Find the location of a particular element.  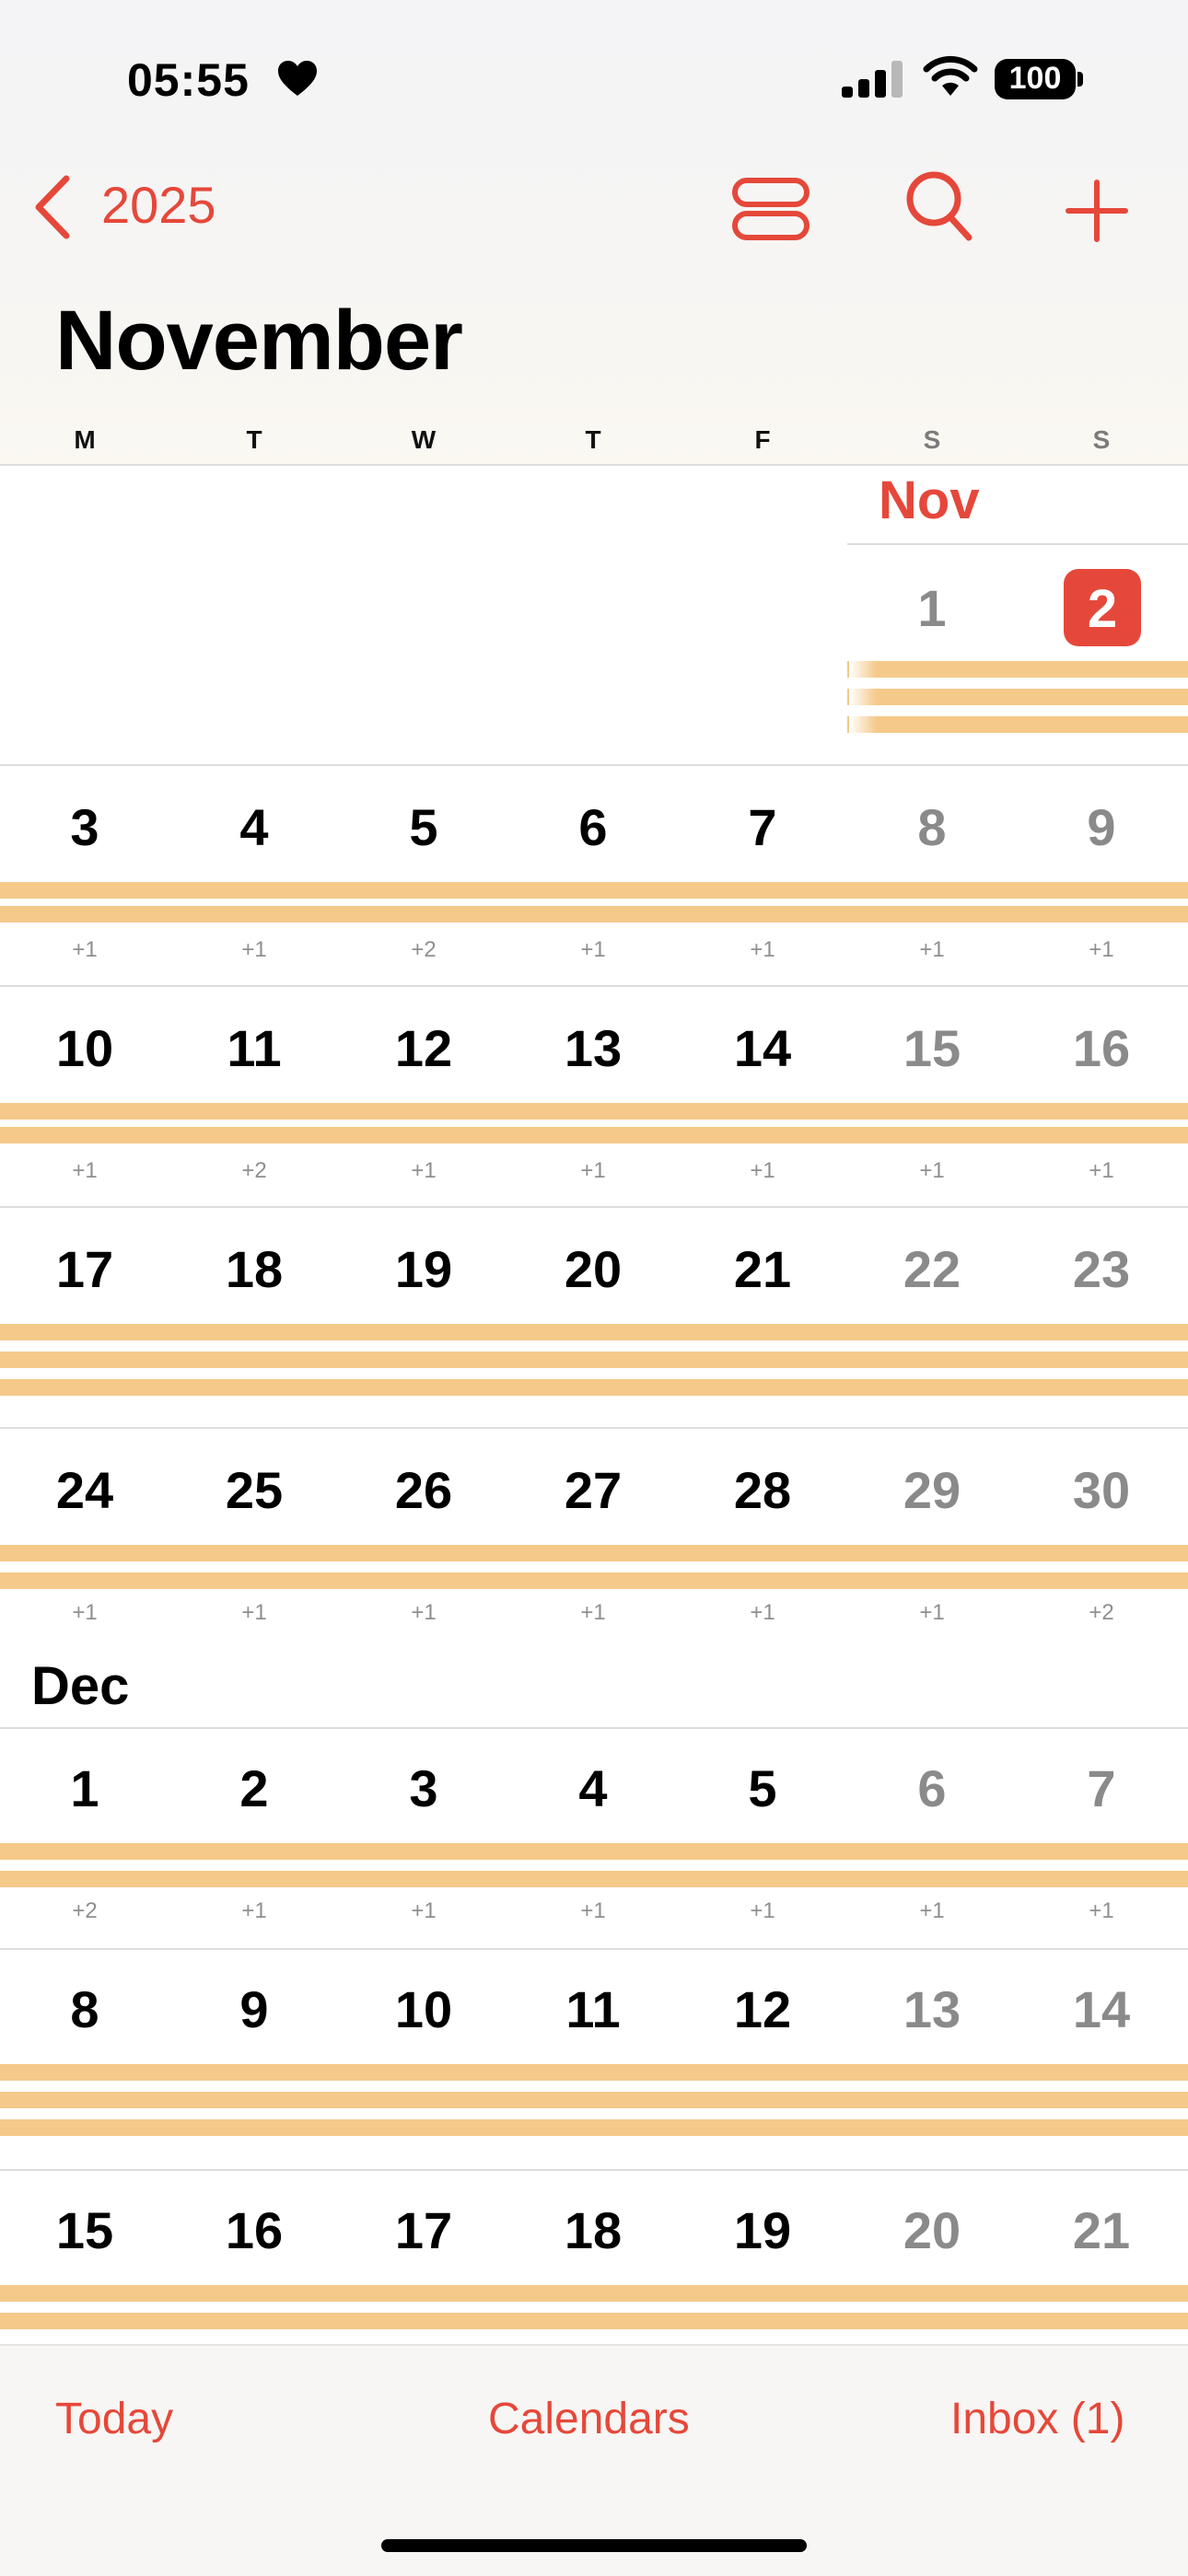

day-cell: 28 is located at coordinates (762, 1490).